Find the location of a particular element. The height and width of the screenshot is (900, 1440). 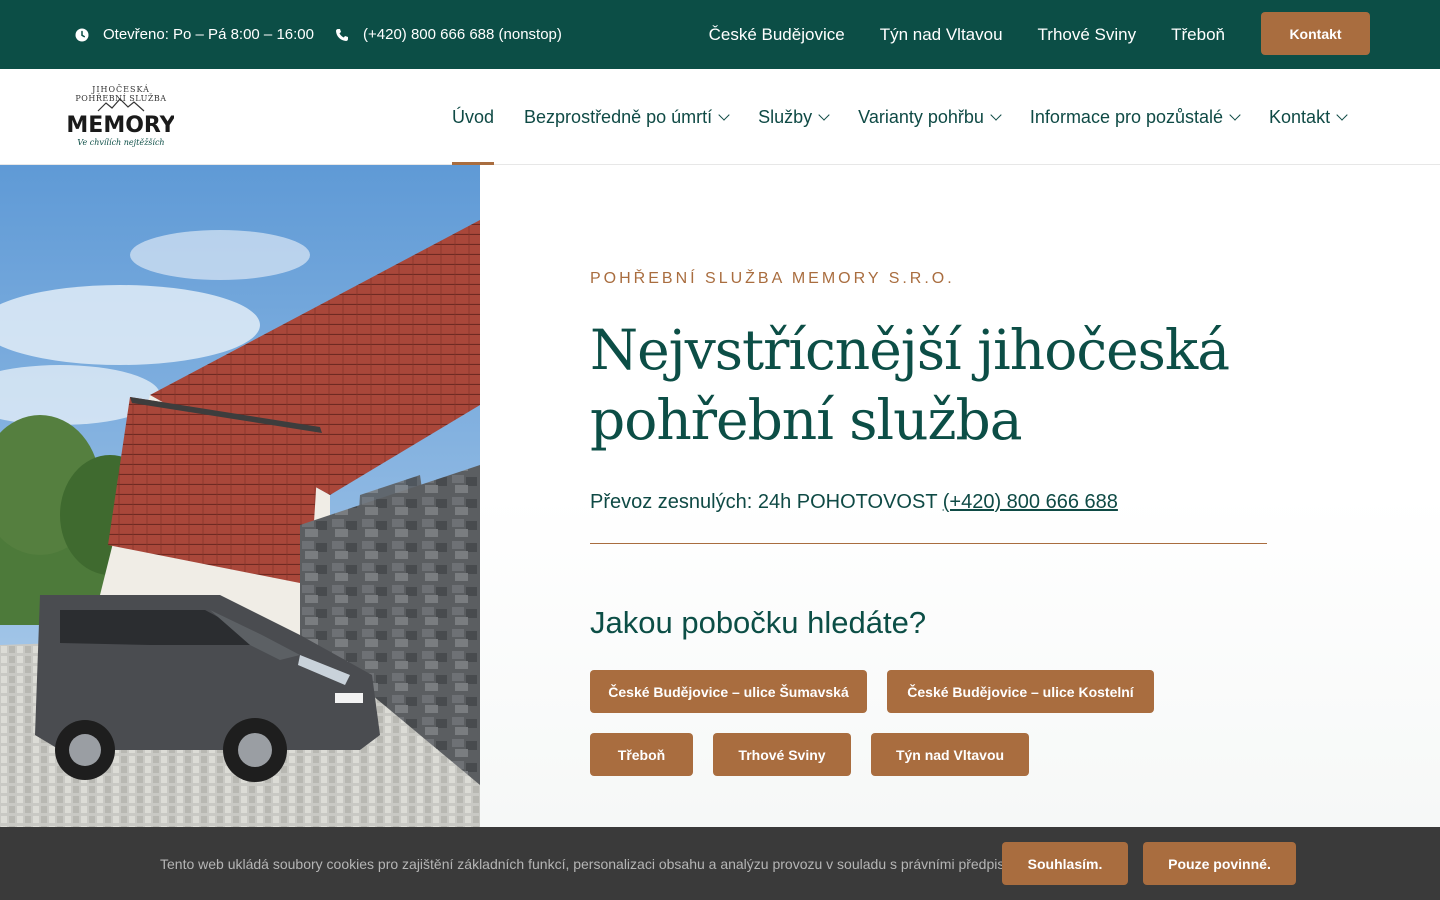

nav-bezprostredne-po-umrti: Bezprostředně po úmrtí is located at coordinates (627, 117).